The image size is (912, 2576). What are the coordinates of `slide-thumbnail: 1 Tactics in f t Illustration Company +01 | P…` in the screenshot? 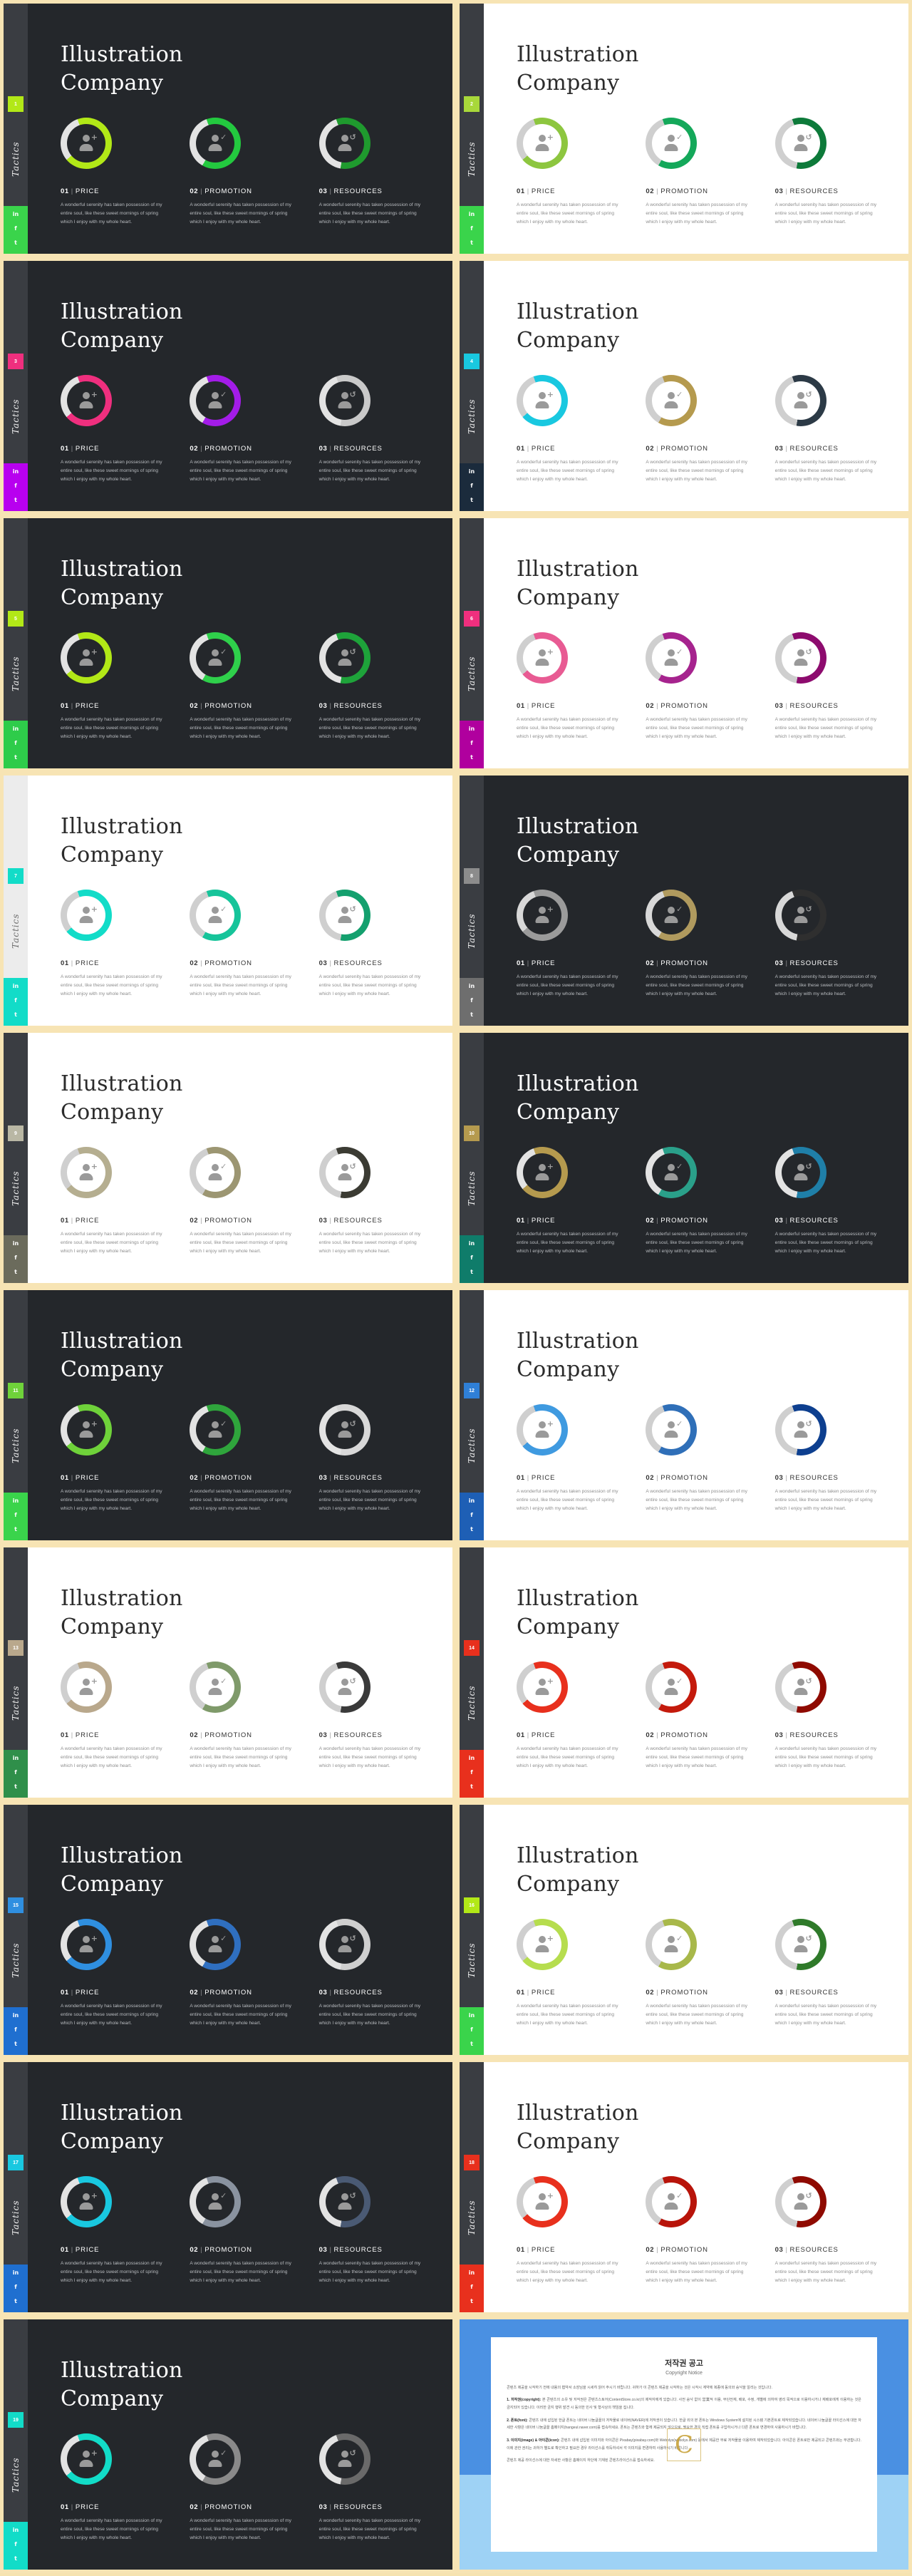 It's located at (228, 129).